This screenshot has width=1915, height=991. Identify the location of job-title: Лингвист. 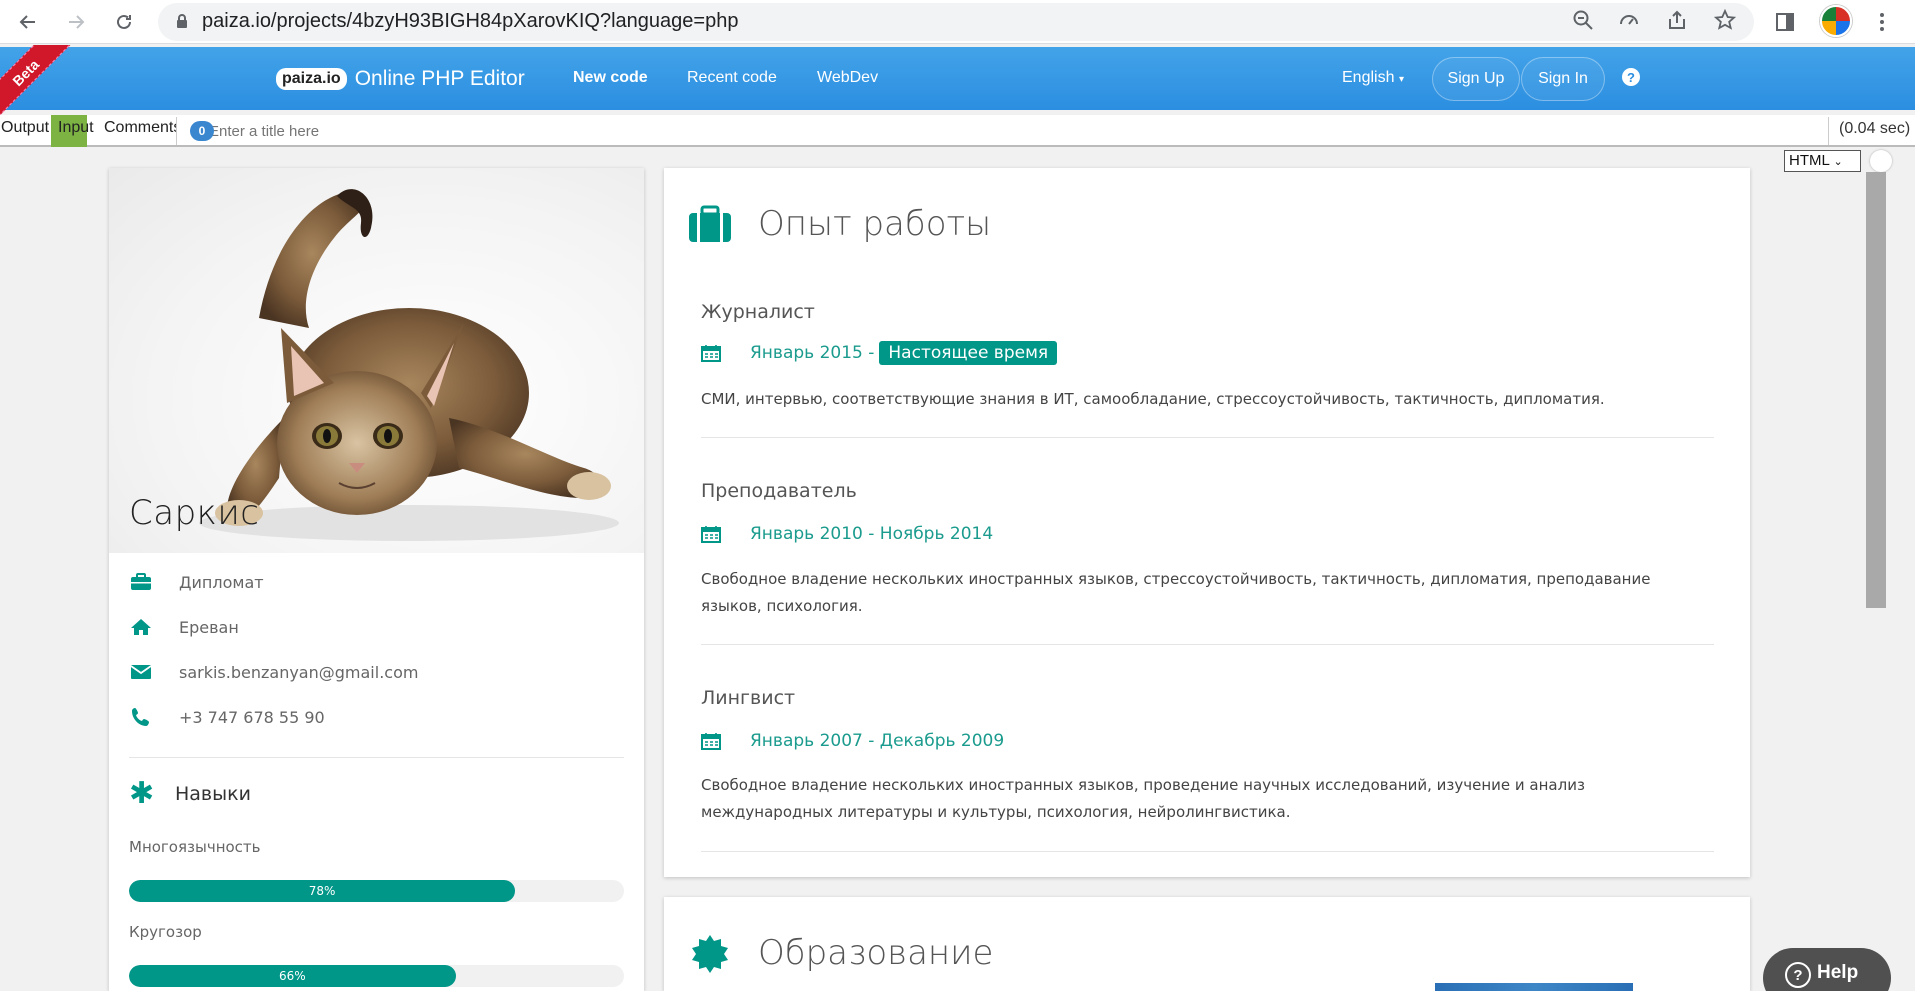
(748, 698).